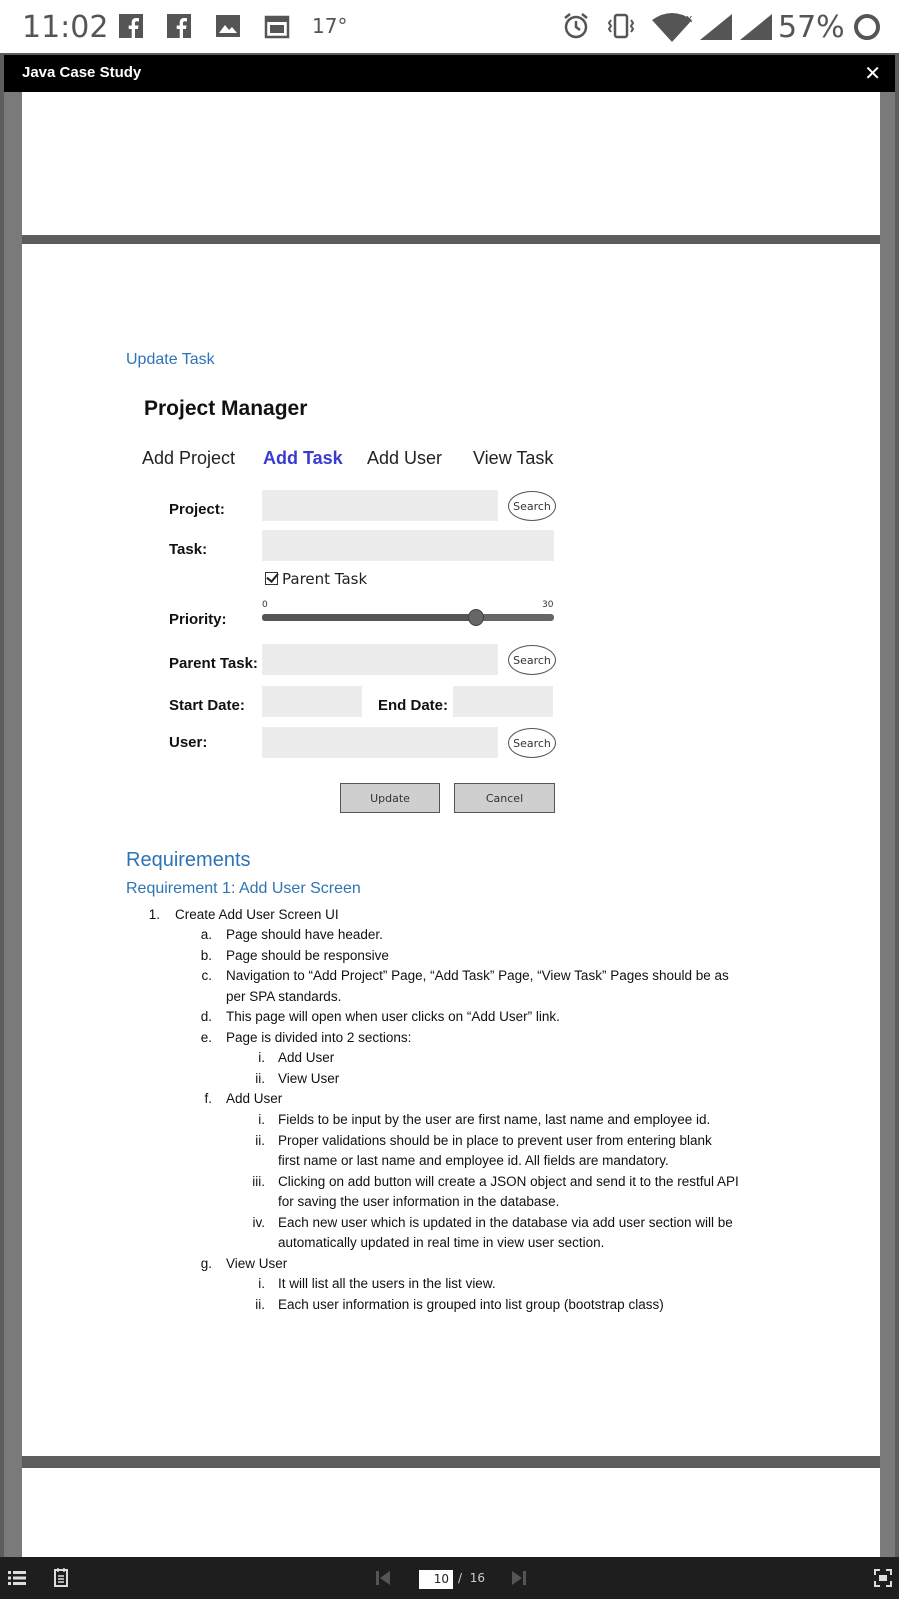 The height and width of the screenshot is (1599, 899). What do you see at coordinates (13, 824) in the screenshot?
I see `viewer-margin-left` at bounding box center [13, 824].